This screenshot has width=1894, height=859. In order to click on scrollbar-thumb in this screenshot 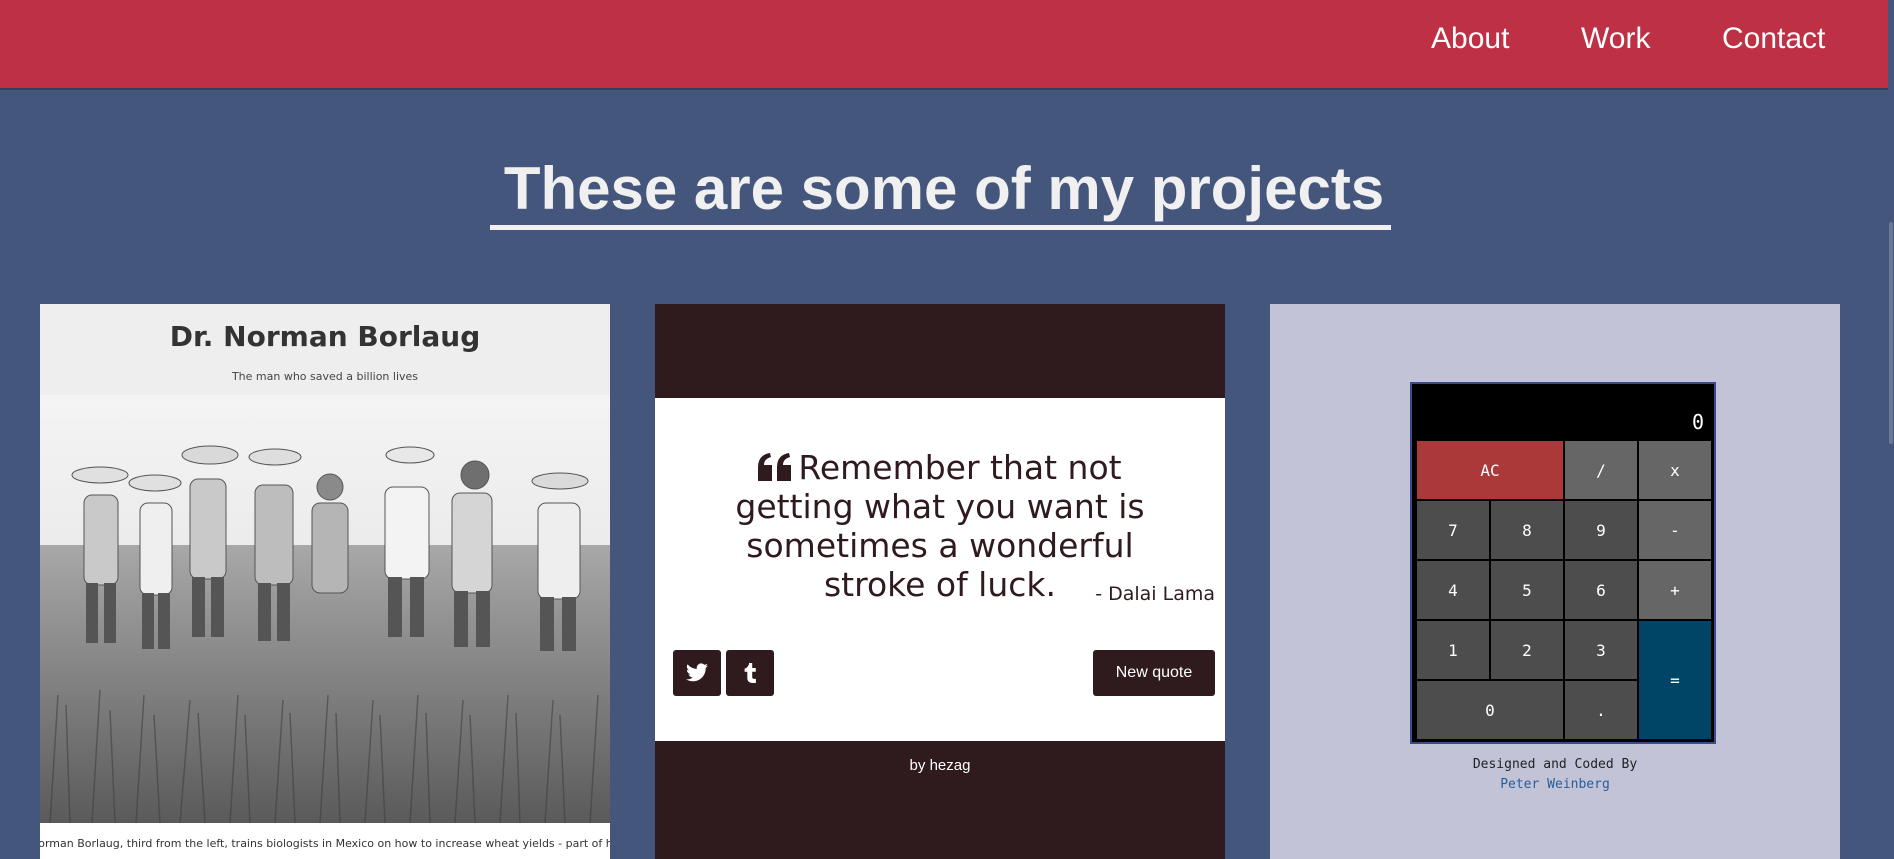, I will do `click(1891, 333)`.